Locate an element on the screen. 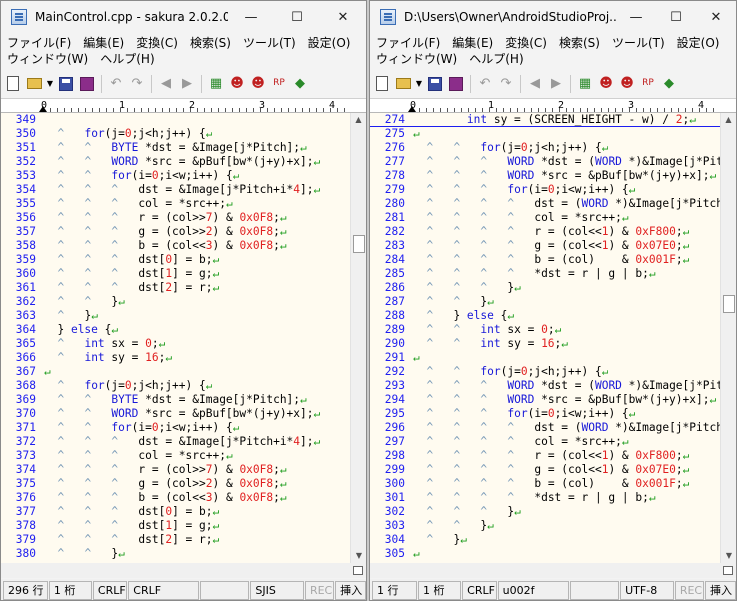 This screenshot has width=737, height=601. code-line: 365 ^ int sx = 0;↵ is located at coordinates (175, 344).